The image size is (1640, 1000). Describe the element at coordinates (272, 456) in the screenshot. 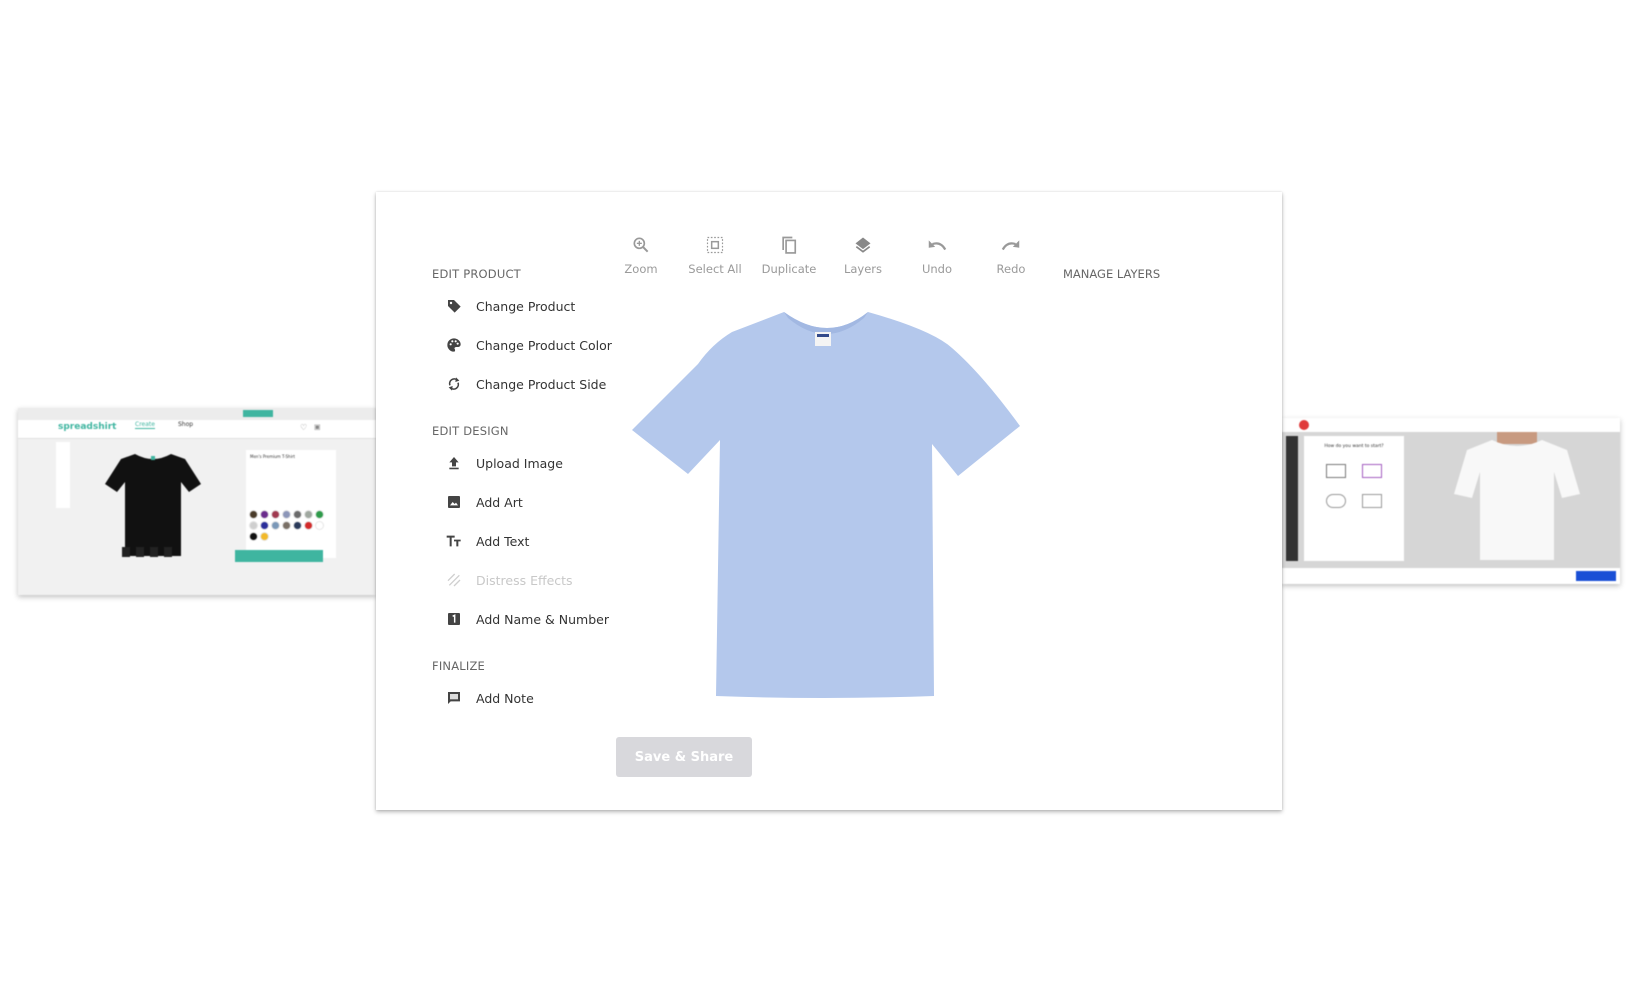

I see `product-title: Men's Premium T-Shirt` at that location.